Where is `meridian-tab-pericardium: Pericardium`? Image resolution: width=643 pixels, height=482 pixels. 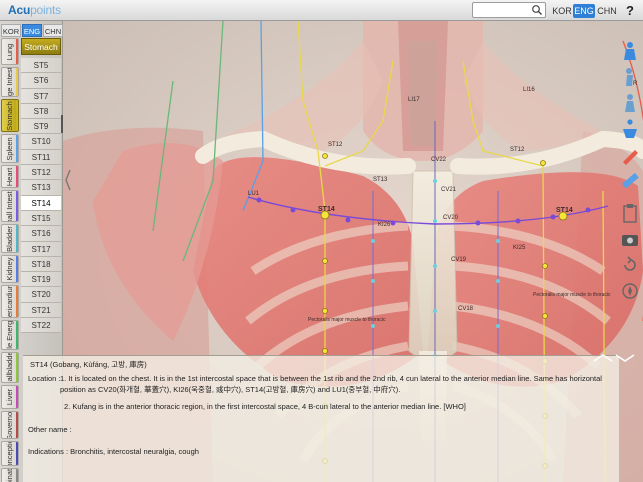 meridian-tab-pericardium: Pericardium is located at coordinates (10, 301).